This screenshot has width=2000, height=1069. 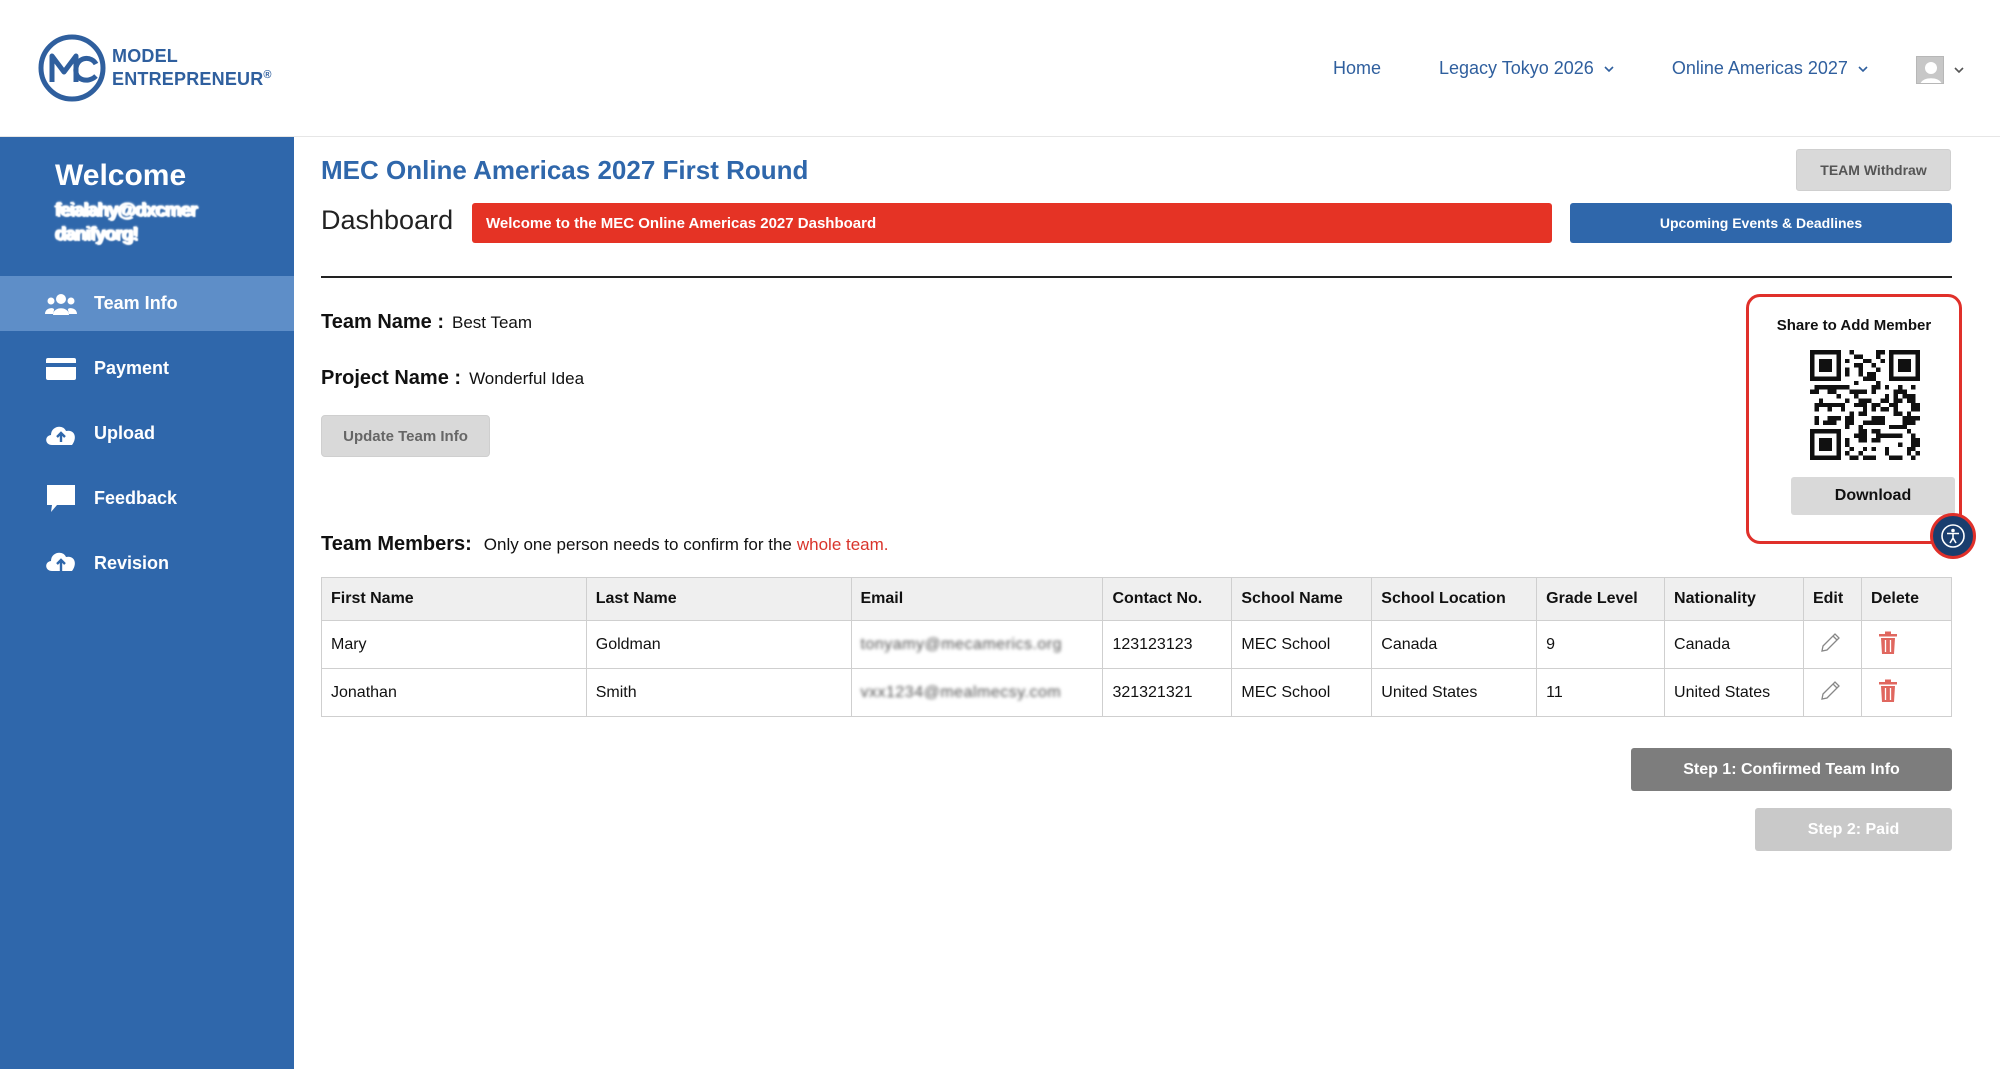 What do you see at coordinates (1454, 644) in the screenshot?
I see `school-location-cell: Canada` at bounding box center [1454, 644].